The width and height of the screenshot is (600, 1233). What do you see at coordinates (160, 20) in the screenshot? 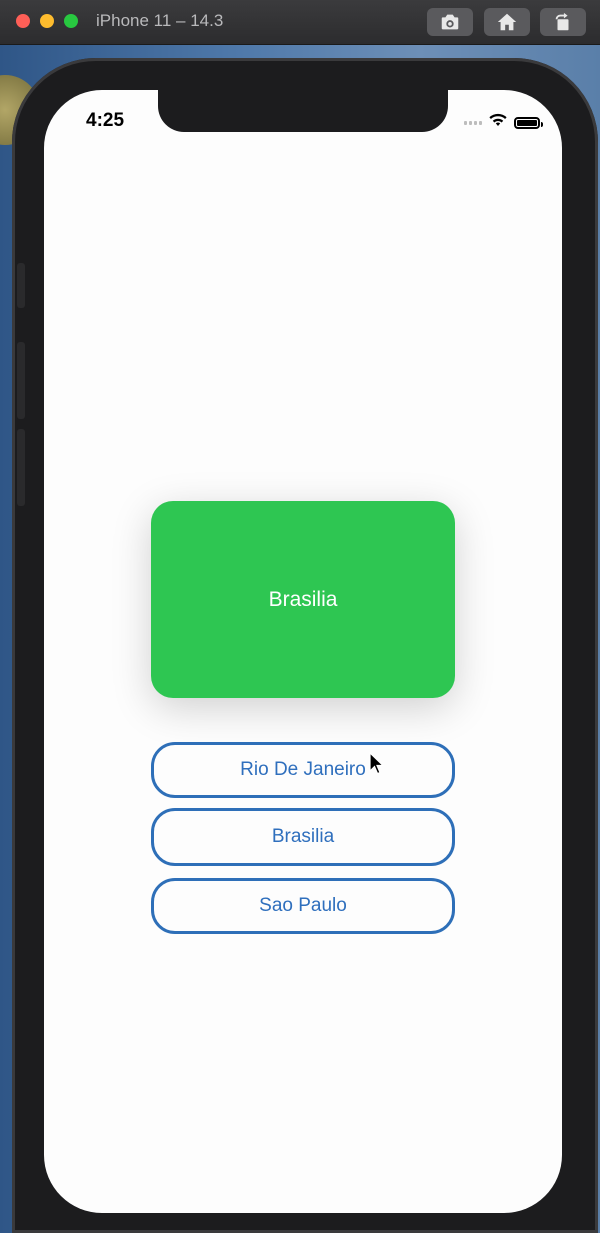
I see `window-title: iPhone 11 – 14.3` at bounding box center [160, 20].